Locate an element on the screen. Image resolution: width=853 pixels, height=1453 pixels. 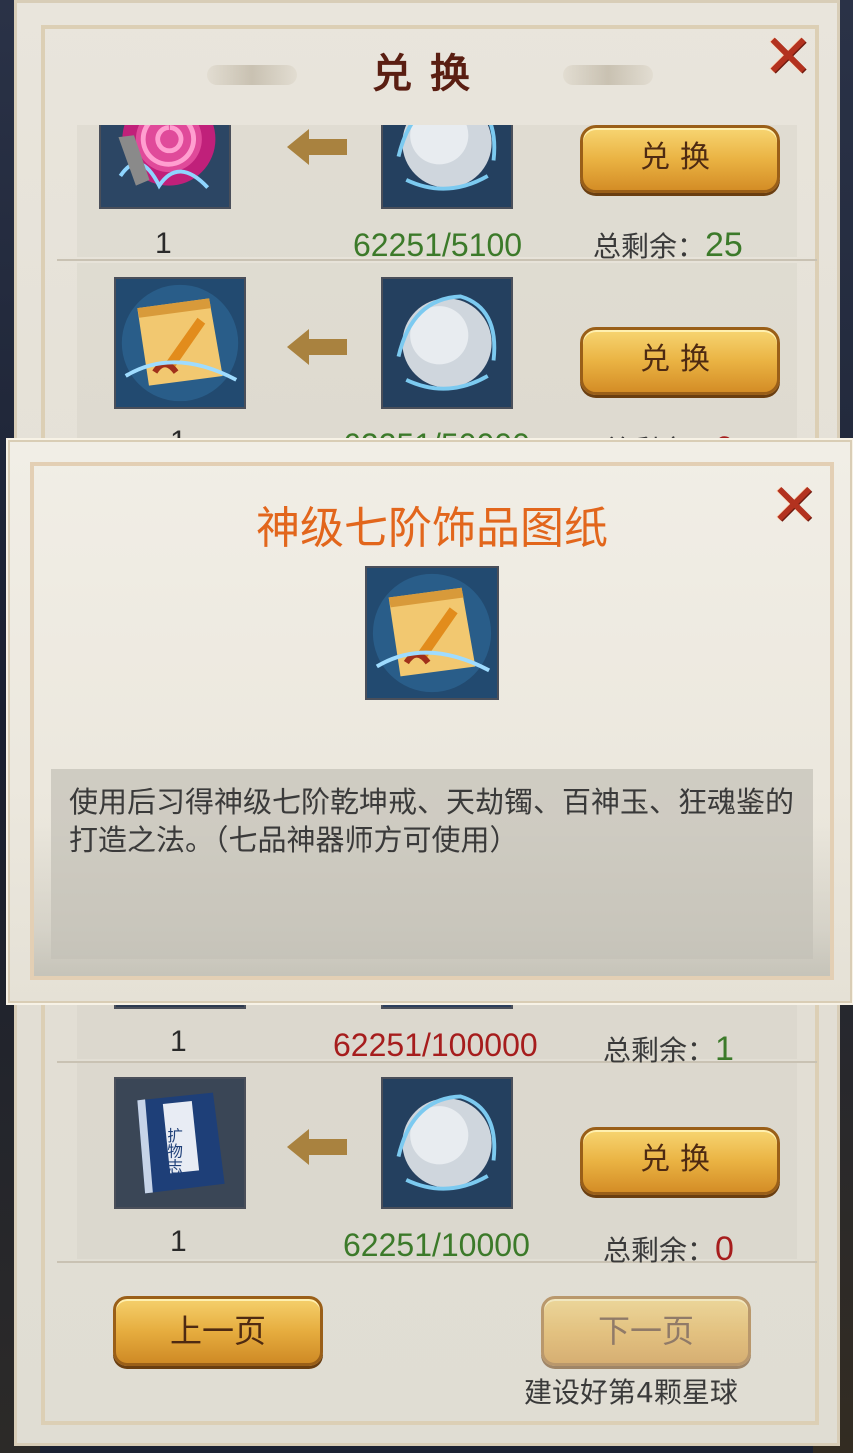
next-page-button: 下一页 is located at coordinates (646, 1331).